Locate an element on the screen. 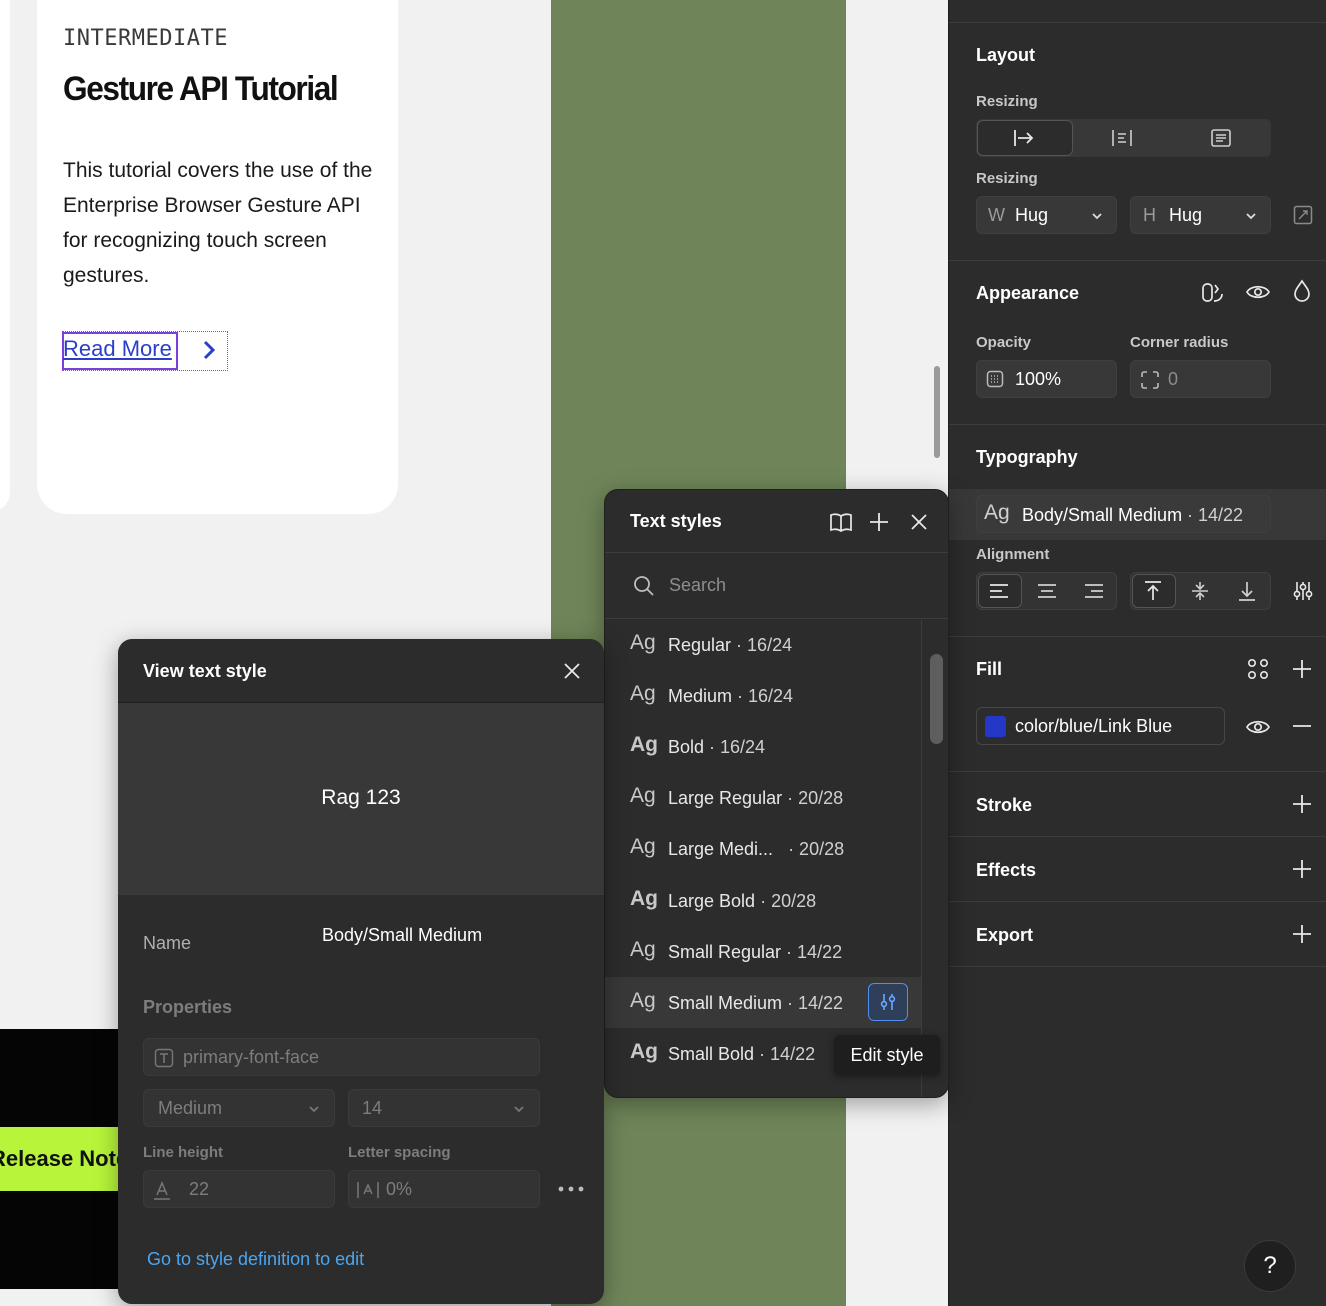  width-dropdown: W Hug is located at coordinates (1046, 215).